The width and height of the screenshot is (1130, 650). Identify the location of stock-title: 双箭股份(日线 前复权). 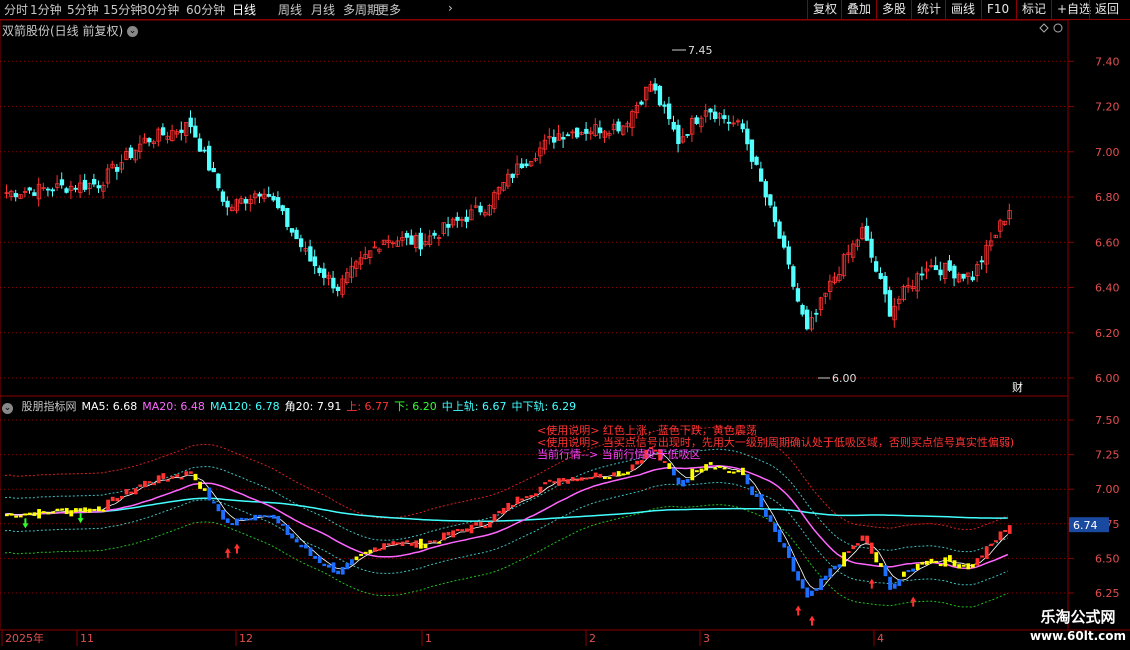
(63, 31).